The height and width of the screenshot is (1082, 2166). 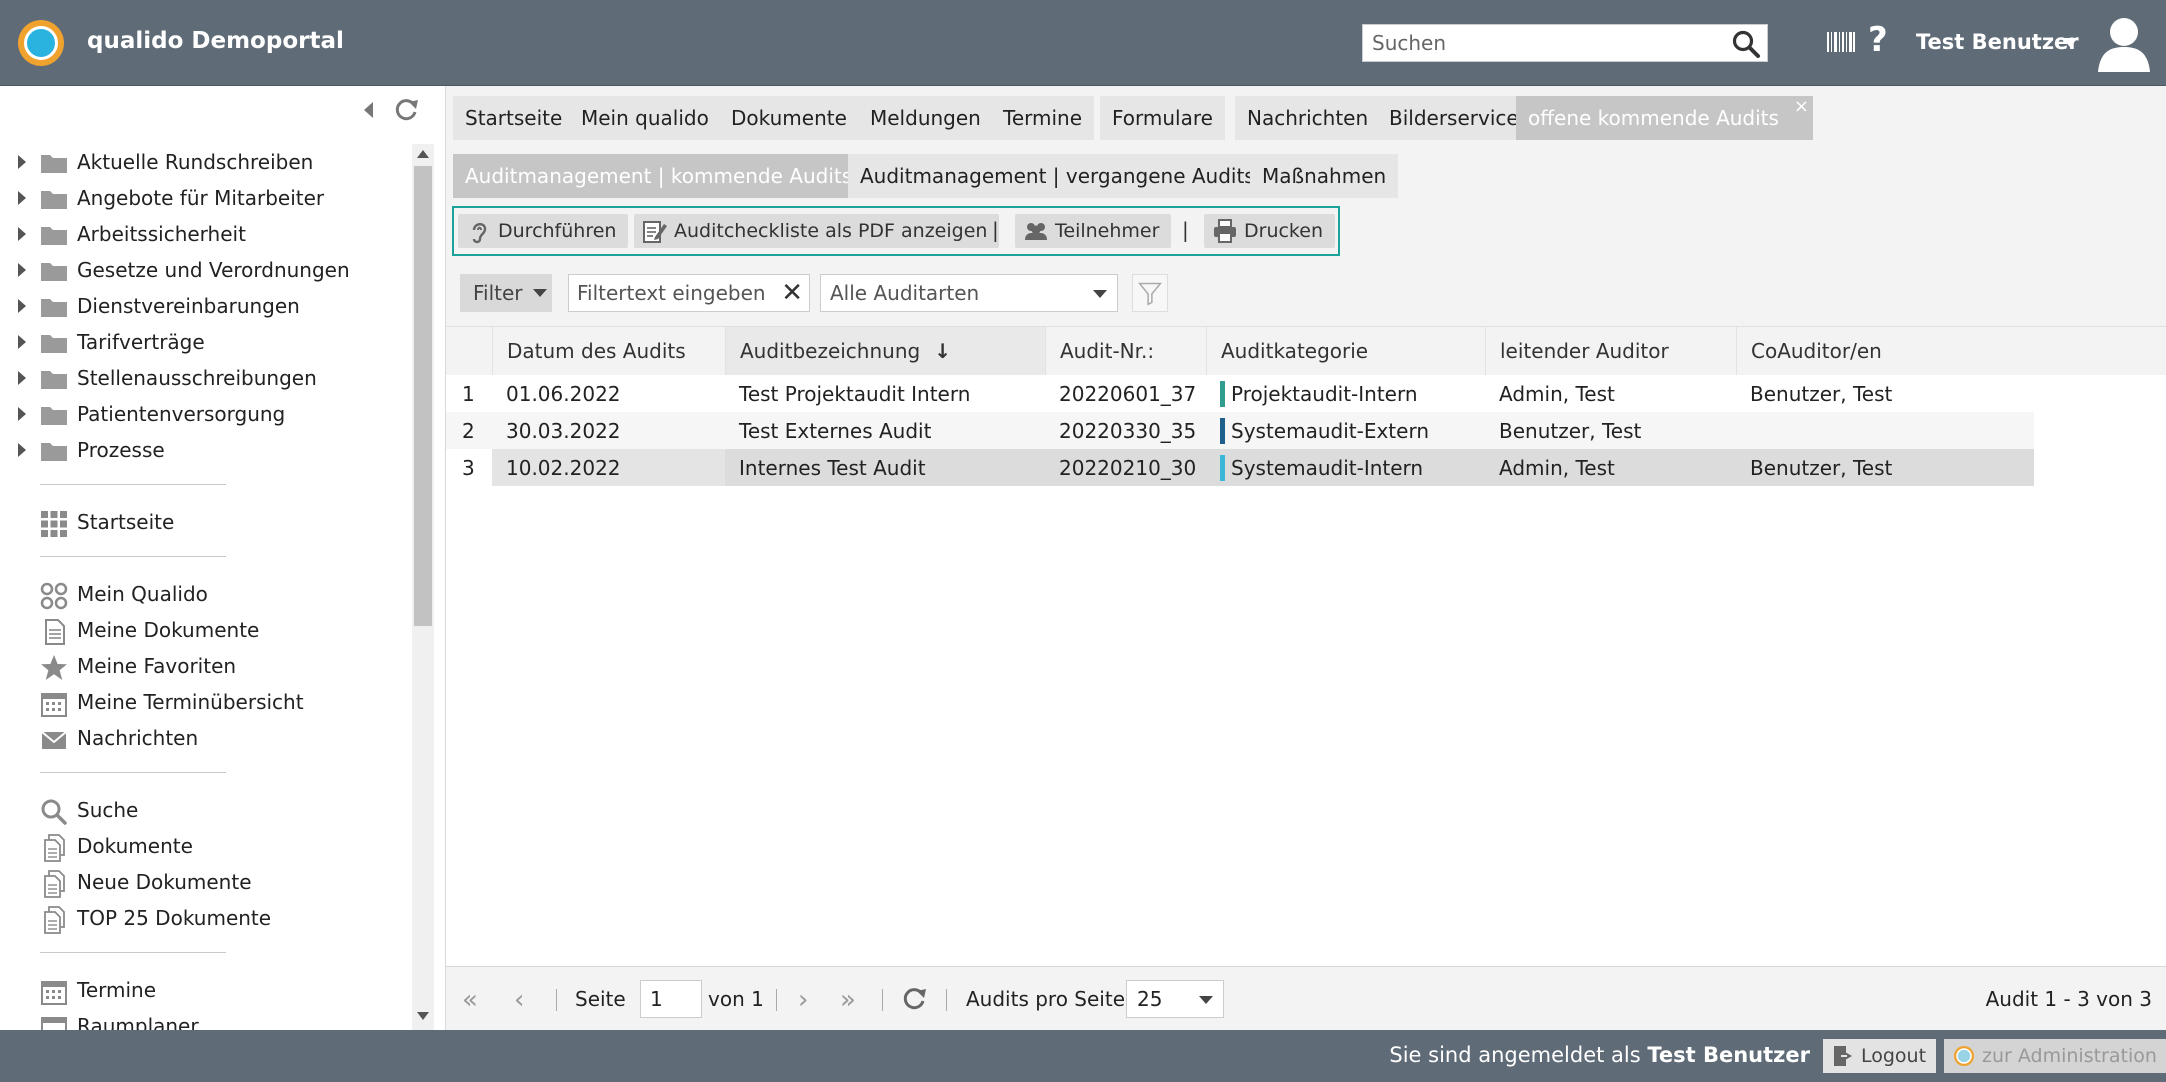 I want to click on participants-label: Teilnehmer, so click(x=1107, y=231).